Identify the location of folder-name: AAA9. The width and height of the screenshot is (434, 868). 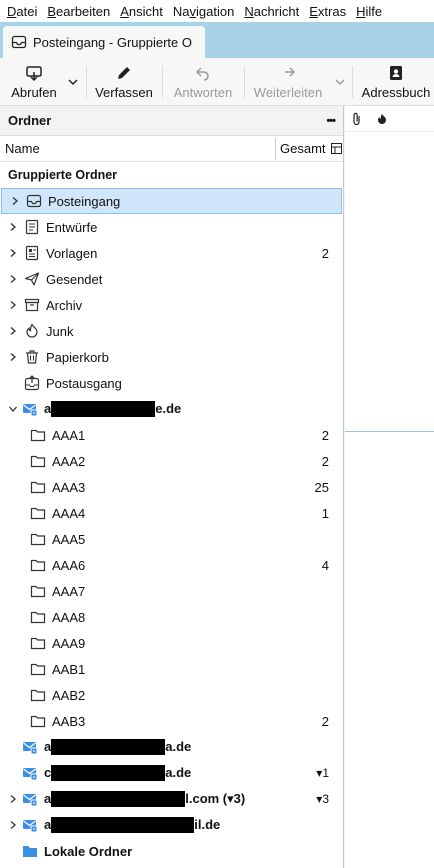
(69, 643).